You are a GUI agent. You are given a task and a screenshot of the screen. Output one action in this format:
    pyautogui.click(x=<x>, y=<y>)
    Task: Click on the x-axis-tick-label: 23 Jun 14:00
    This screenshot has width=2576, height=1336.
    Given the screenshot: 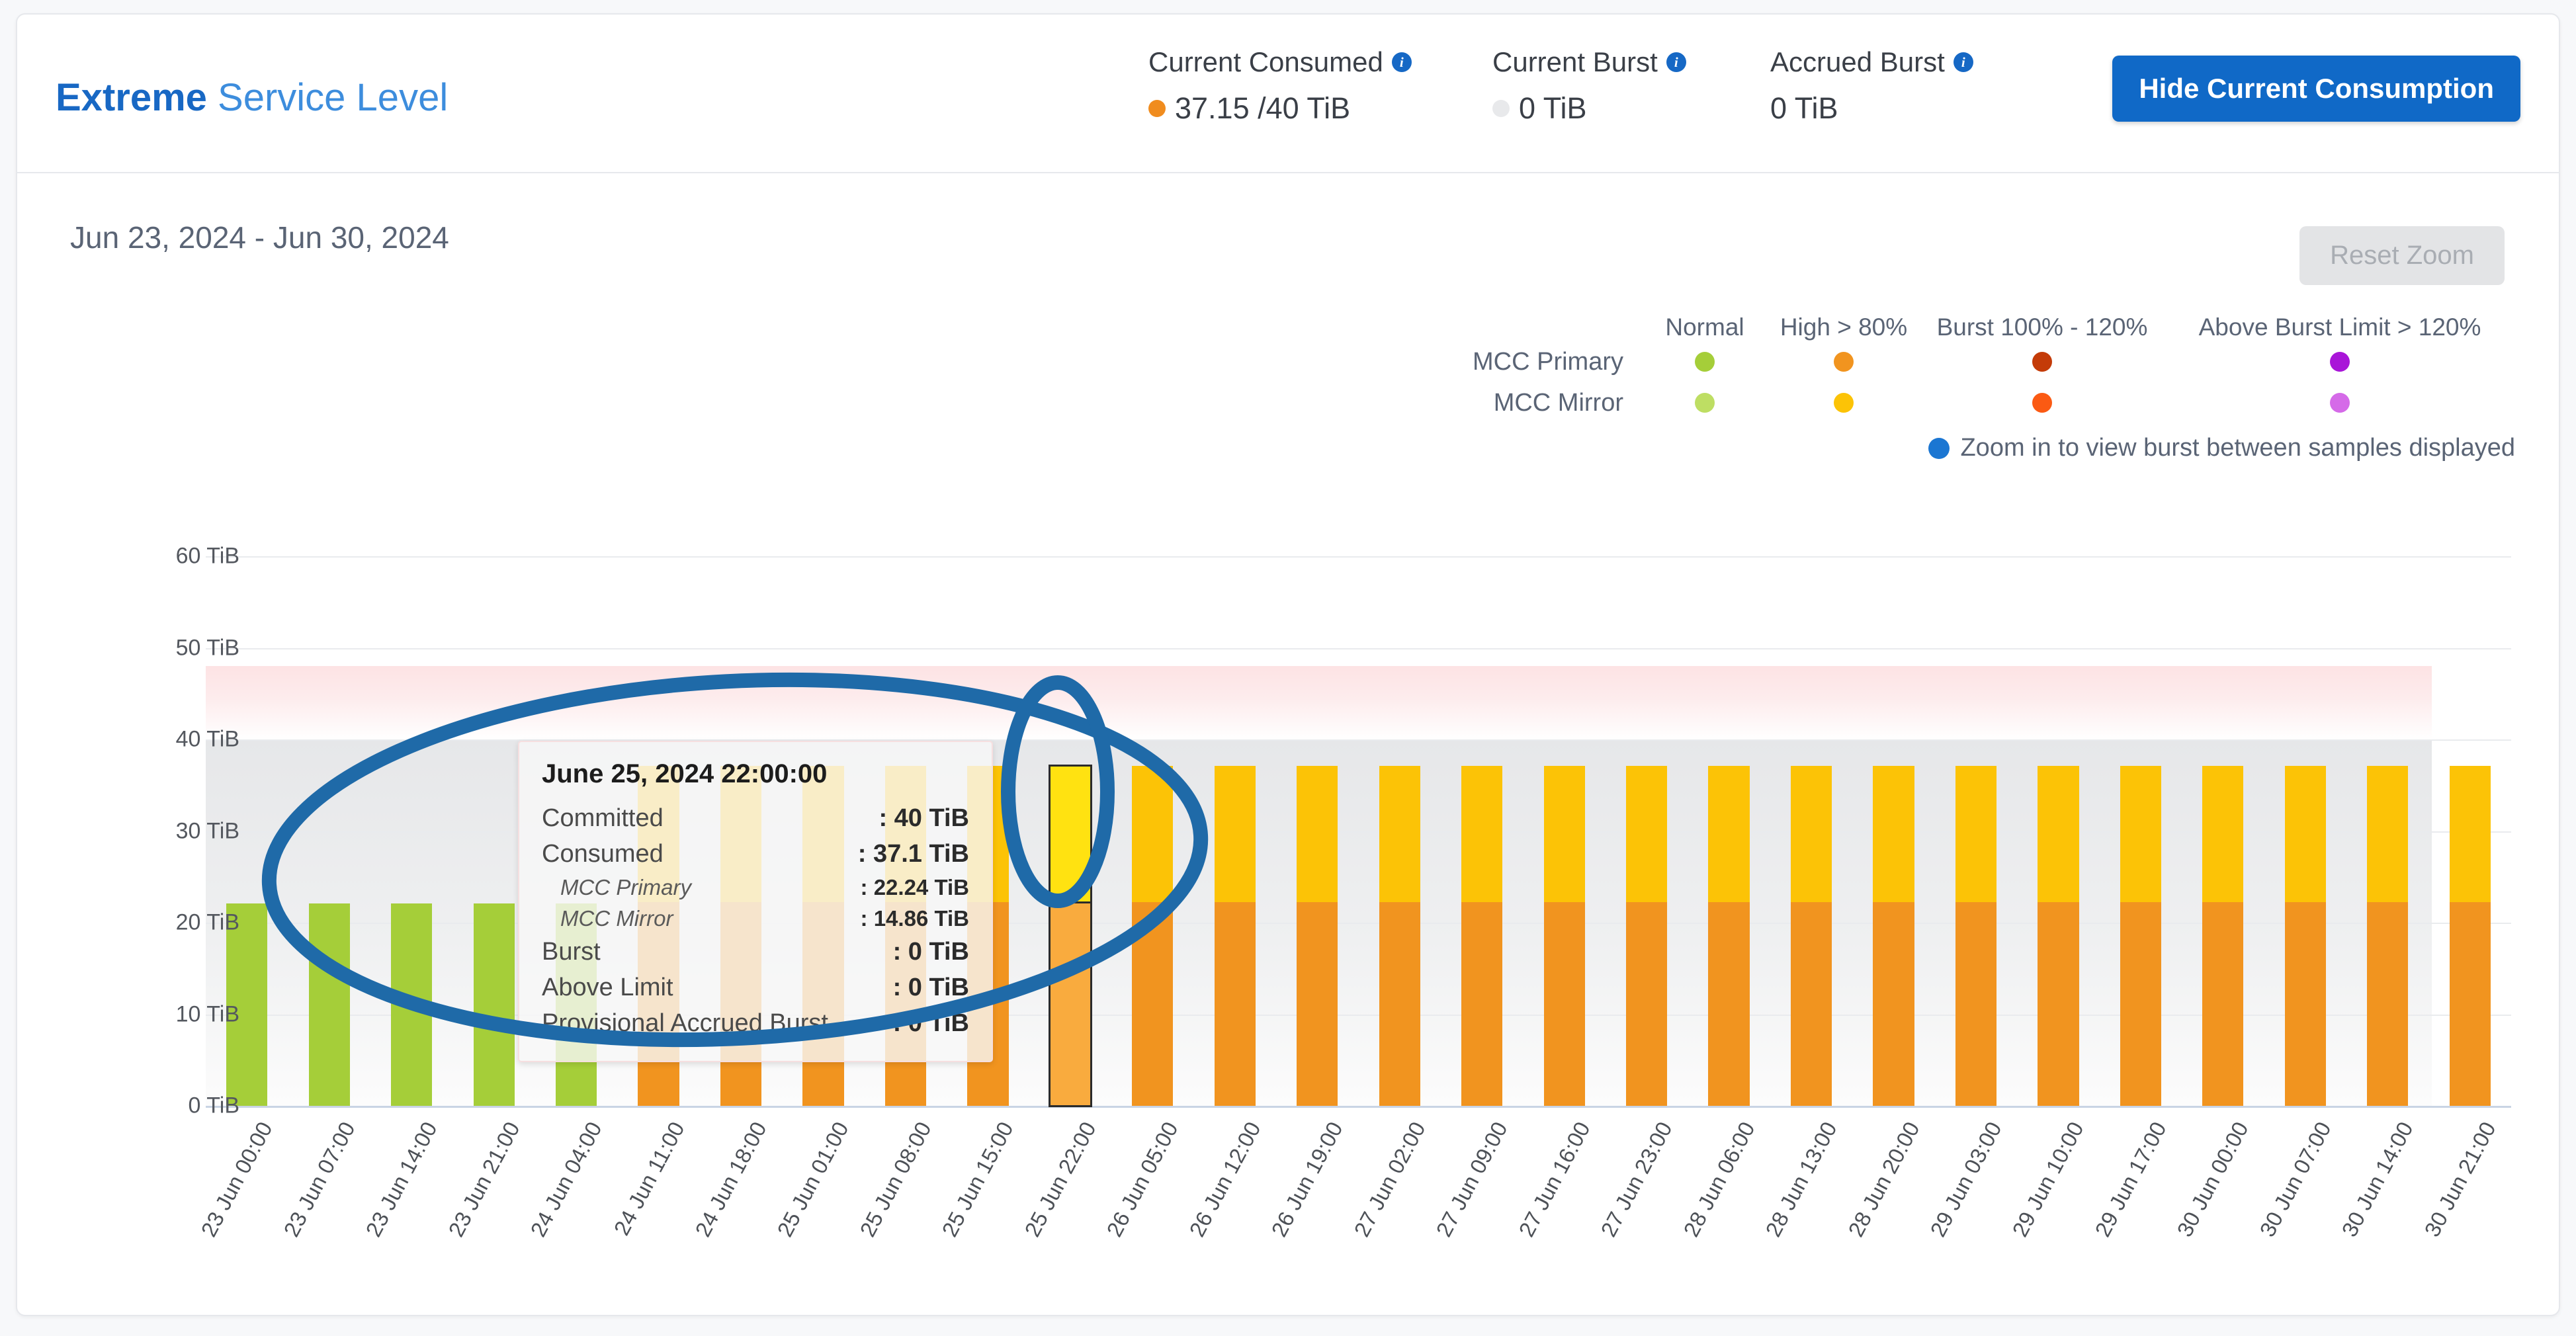 What is the action you would take?
    pyautogui.click(x=401, y=1180)
    